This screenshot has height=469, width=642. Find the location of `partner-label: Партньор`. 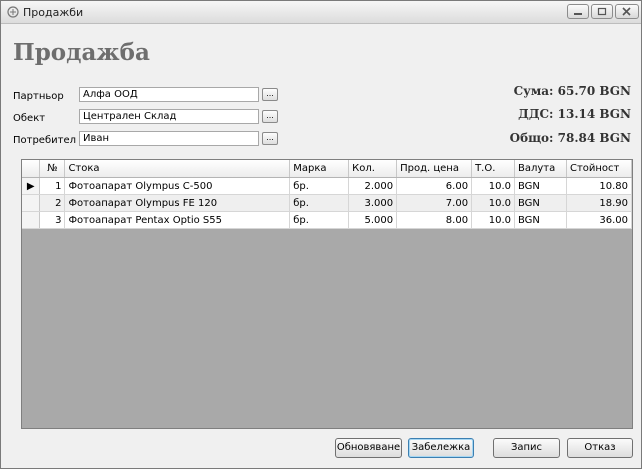

partner-label: Партньор is located at coordinates (38, 96).